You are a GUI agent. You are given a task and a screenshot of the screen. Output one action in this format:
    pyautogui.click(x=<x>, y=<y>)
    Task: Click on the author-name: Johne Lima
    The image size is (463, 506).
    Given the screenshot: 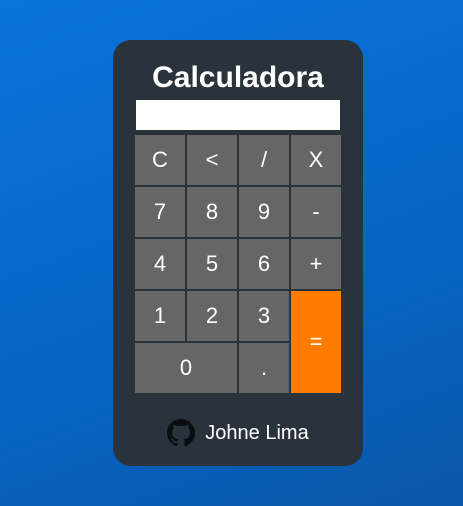 What is the action you would take?
    pyautogui.click(x=257, y=432)
    